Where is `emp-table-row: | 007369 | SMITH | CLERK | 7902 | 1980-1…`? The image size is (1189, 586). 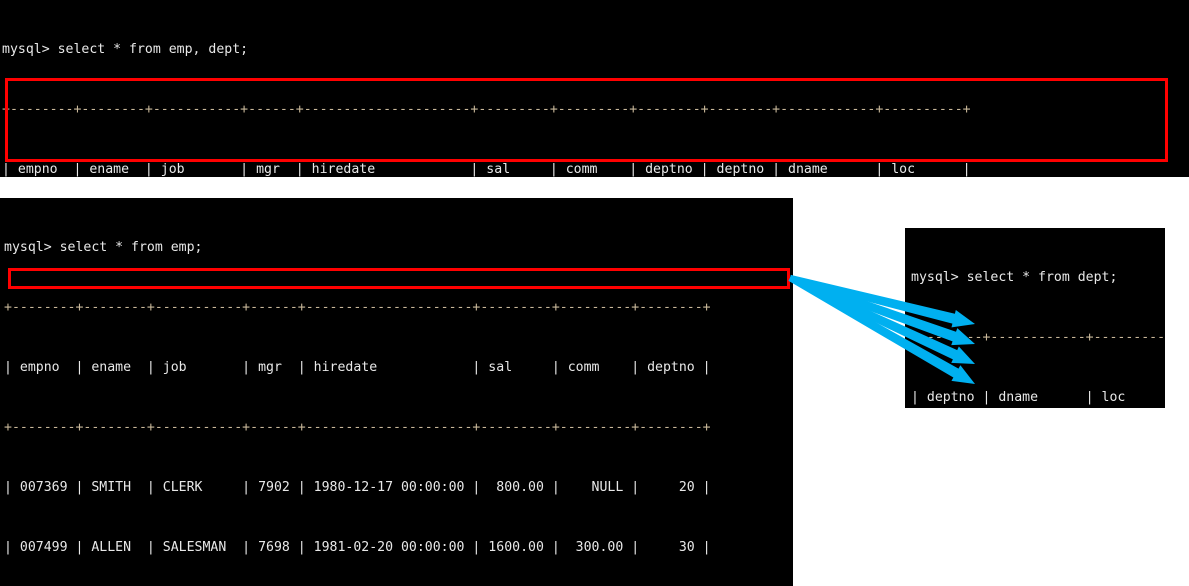 emp-table-row: | 007369 | SMITH | CLERK | 7902 | 1980-1… is located at coordinates (357, 487).